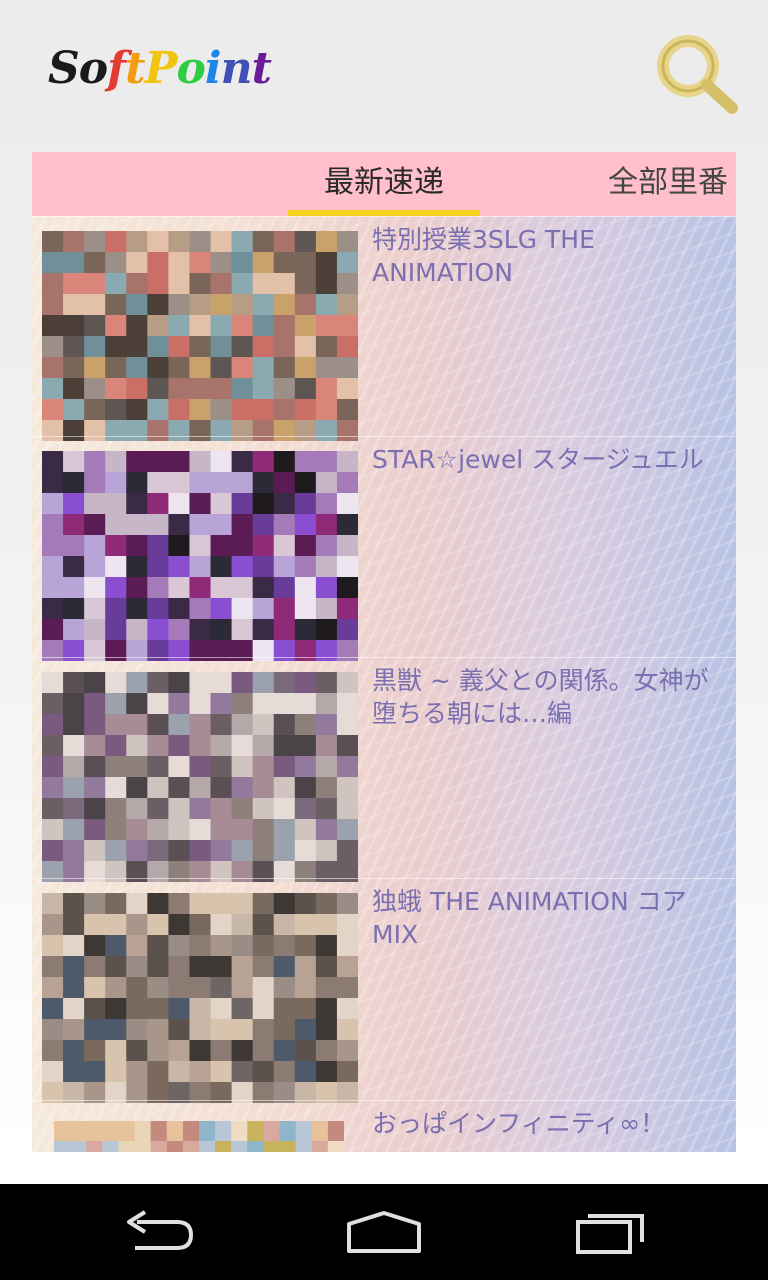  I want to click on recent-apps-button, so click(611, 1232).